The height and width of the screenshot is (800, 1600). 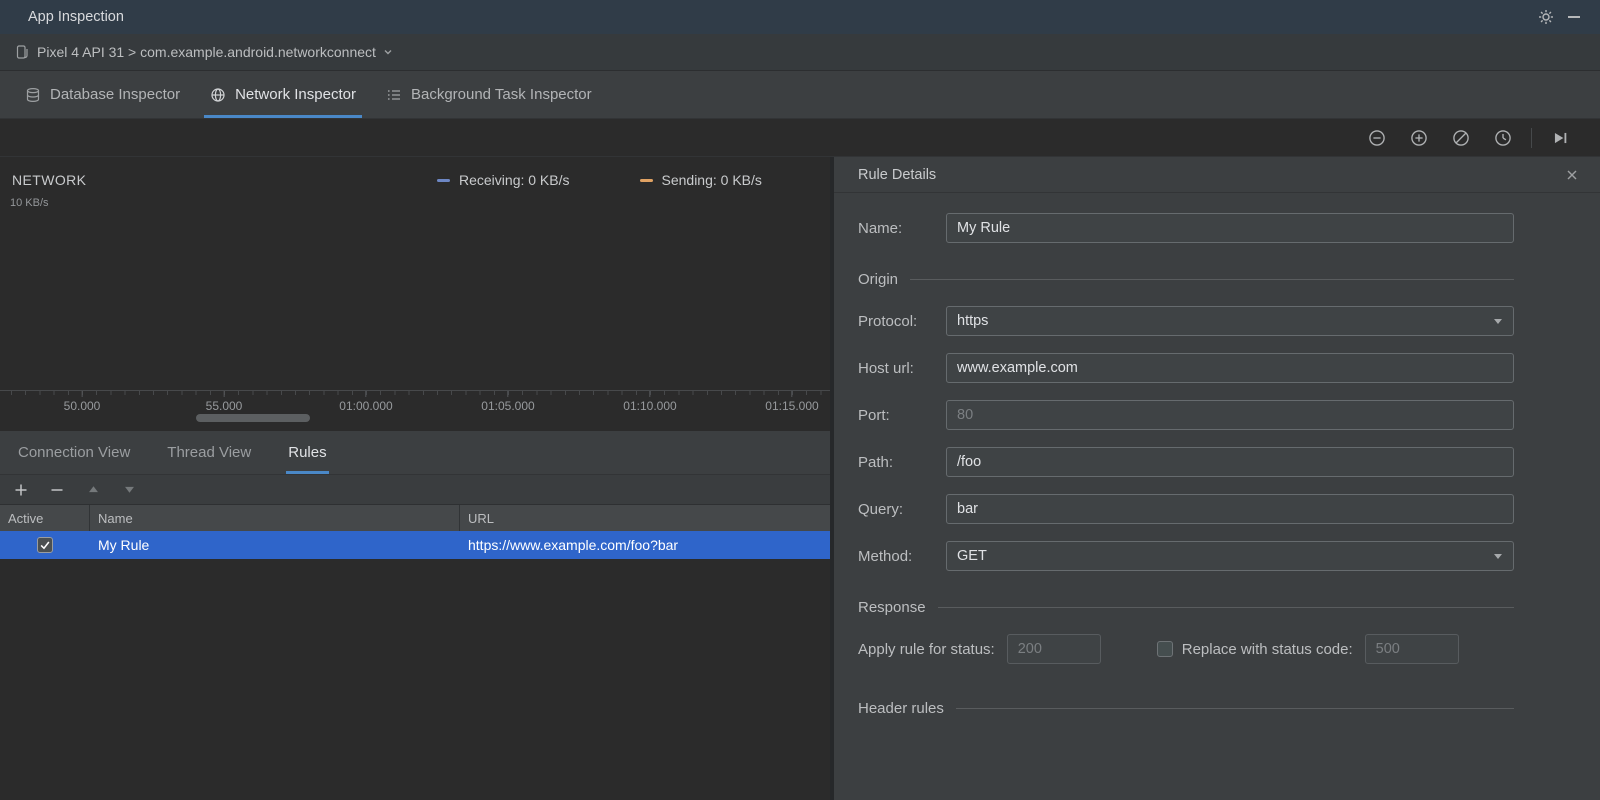 I want to click on replace-status-label: Replace with status code:, so click(x=1267, y=649).